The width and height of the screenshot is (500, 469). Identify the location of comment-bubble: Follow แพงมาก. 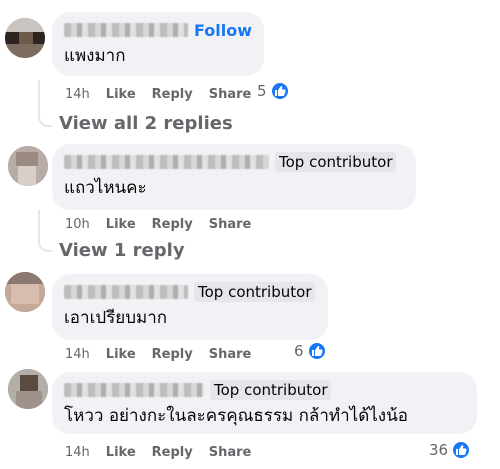
(158, 44).